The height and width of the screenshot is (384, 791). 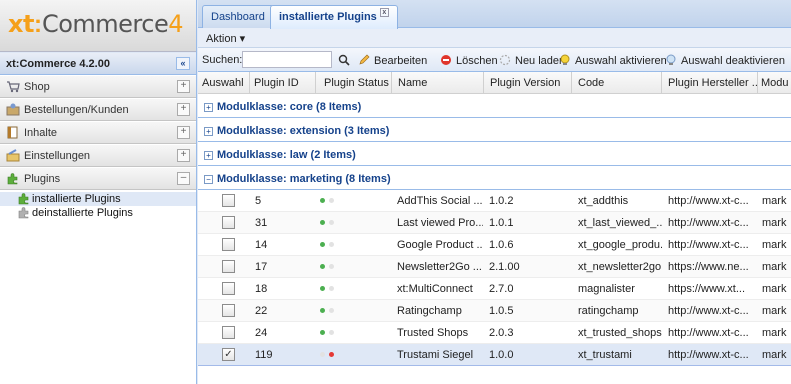 What do you see at coordinates (98, 213) in the screenshot?
I see `tree-item-uninstalled-plugins: deinstallierte Plugins` at bounding box center [98, 213].